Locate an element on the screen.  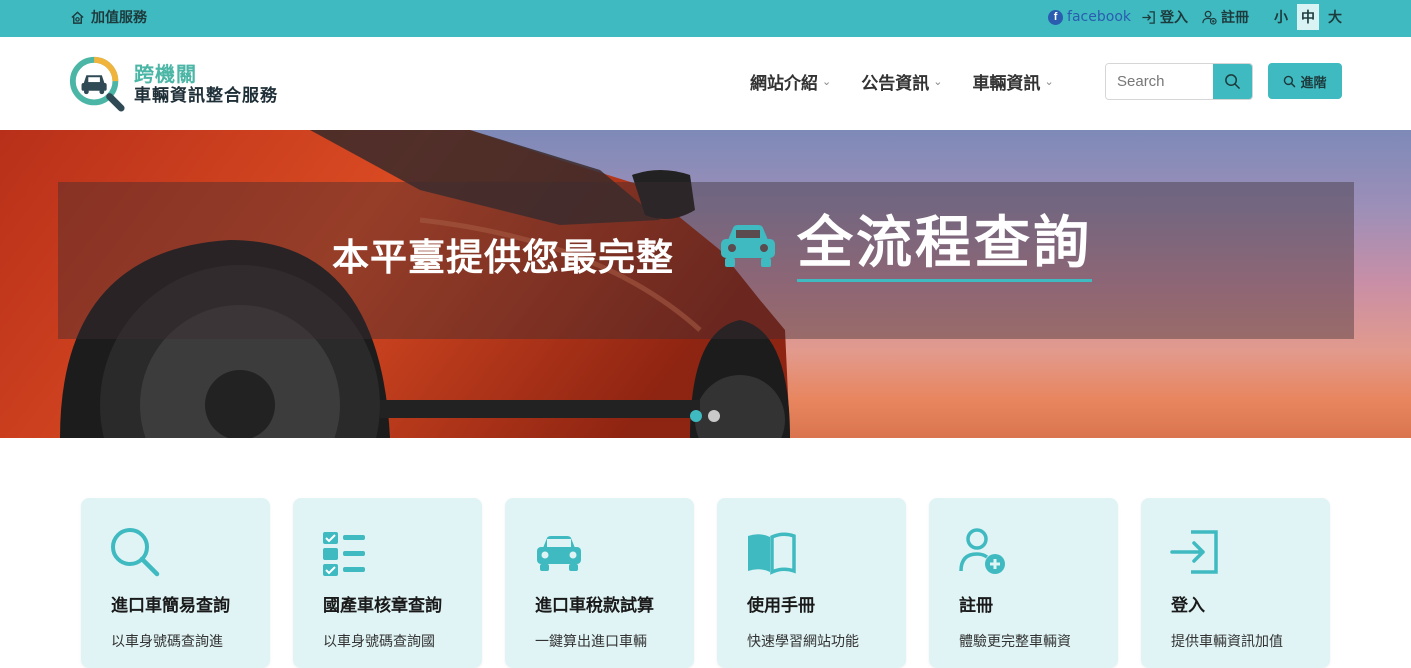
font-size-medium-button: 中 is located at coordinates (1308, 17).